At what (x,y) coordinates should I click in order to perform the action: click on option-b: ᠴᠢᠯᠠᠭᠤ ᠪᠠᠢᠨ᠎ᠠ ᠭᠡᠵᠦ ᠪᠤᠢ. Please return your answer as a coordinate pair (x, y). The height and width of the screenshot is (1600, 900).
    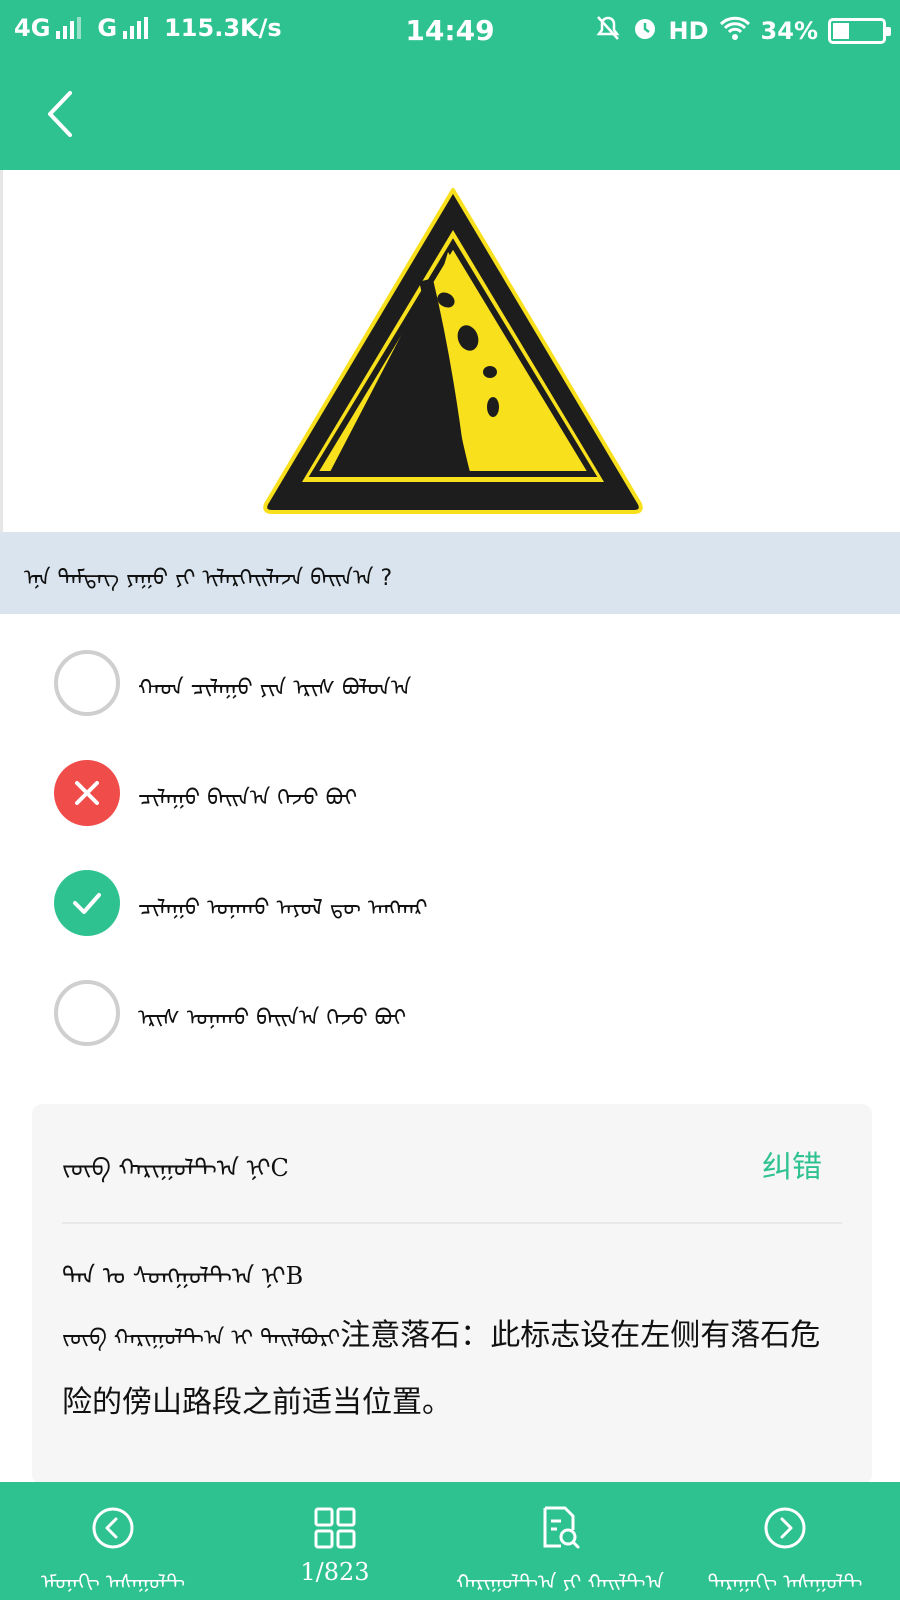
    Looking at the image, I should click on (454, 793).